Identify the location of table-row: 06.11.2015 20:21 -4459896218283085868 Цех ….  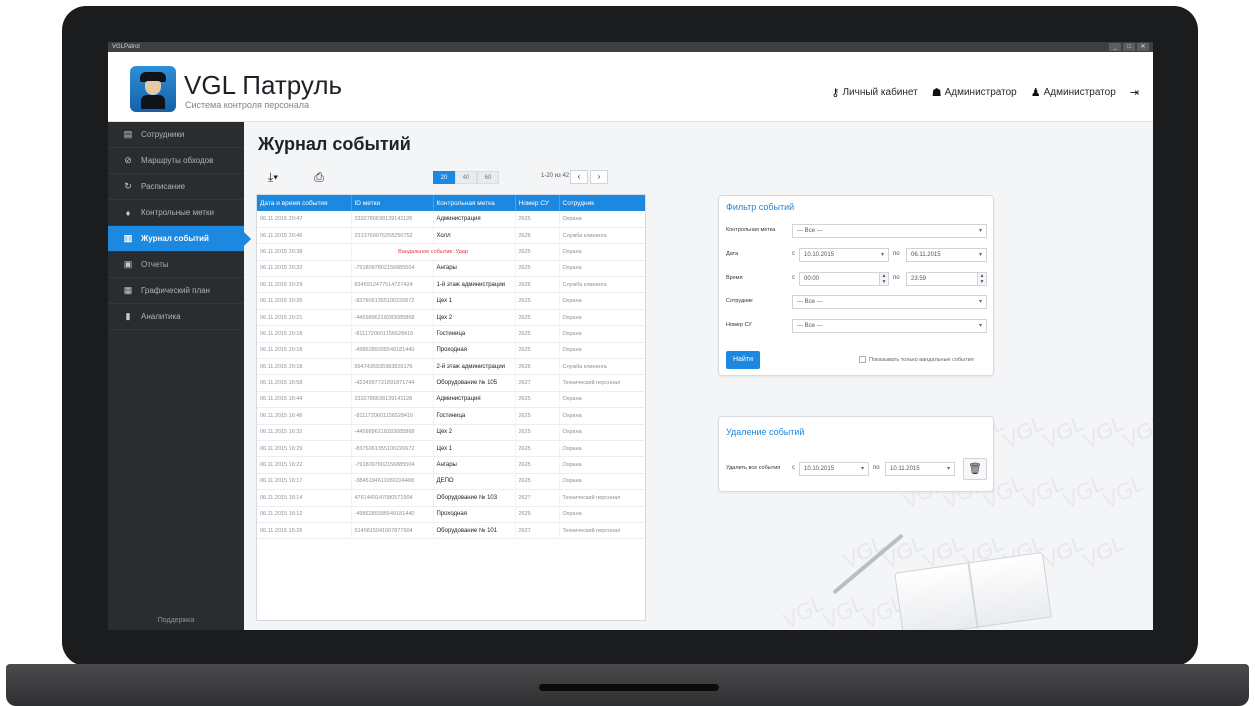
(451, 318).